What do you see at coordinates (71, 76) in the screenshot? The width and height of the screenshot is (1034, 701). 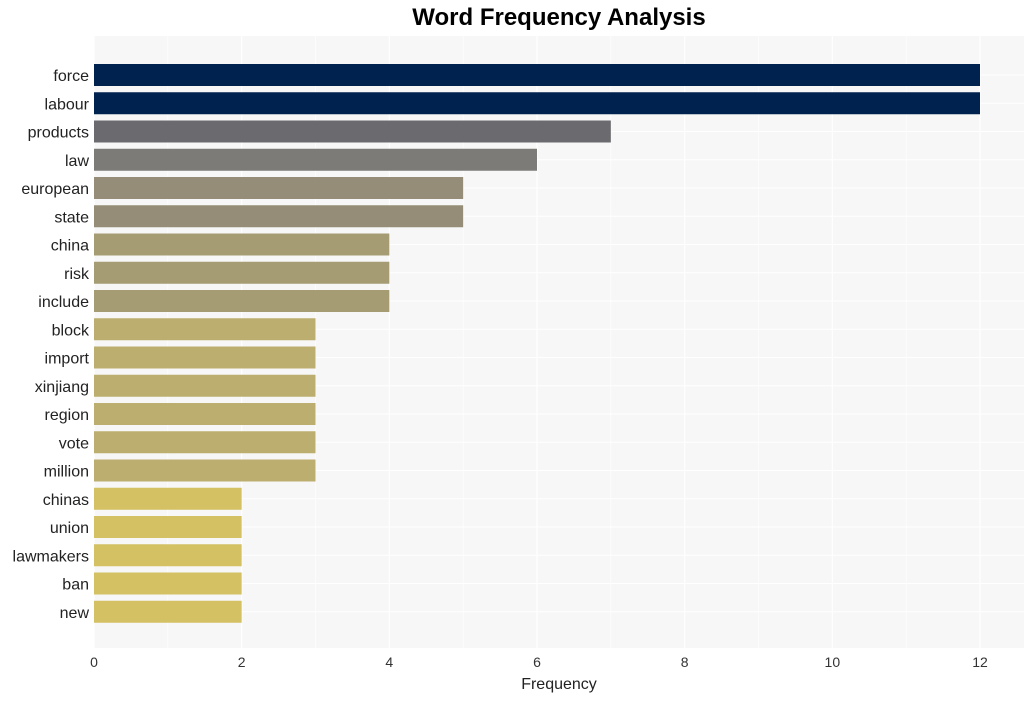 I see `category-label-force: force` at bounding box center [71, 76].